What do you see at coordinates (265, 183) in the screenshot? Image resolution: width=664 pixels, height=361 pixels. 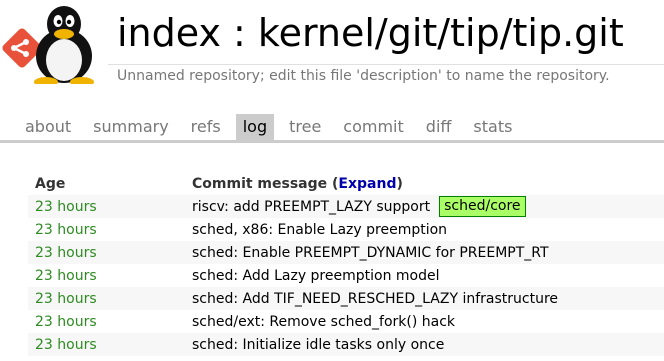 I see `column-header-message-label: Commit message (` at bounding box center [265, 183].